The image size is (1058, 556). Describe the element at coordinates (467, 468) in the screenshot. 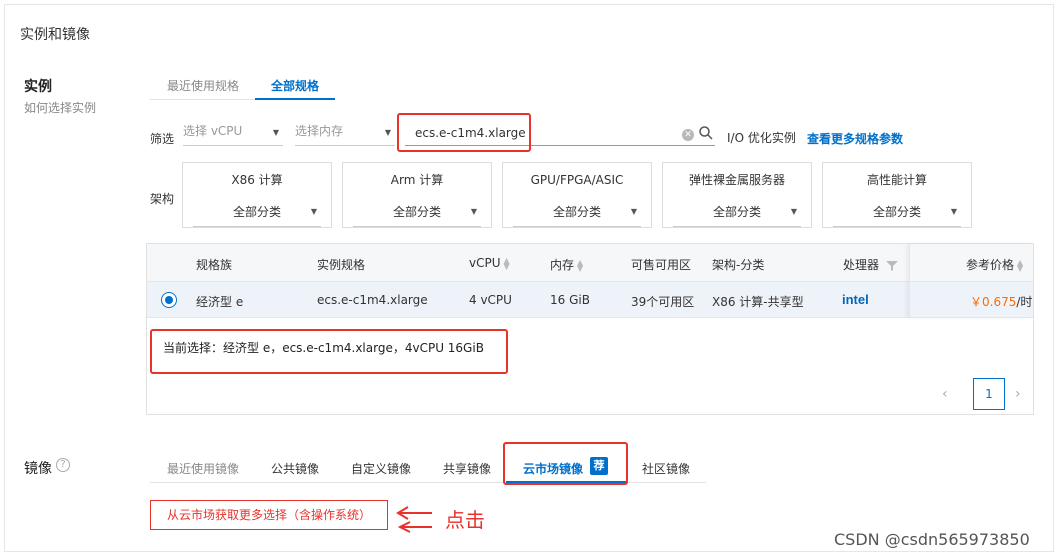

I see `tab-shared-images: 共享镜像` at that location.